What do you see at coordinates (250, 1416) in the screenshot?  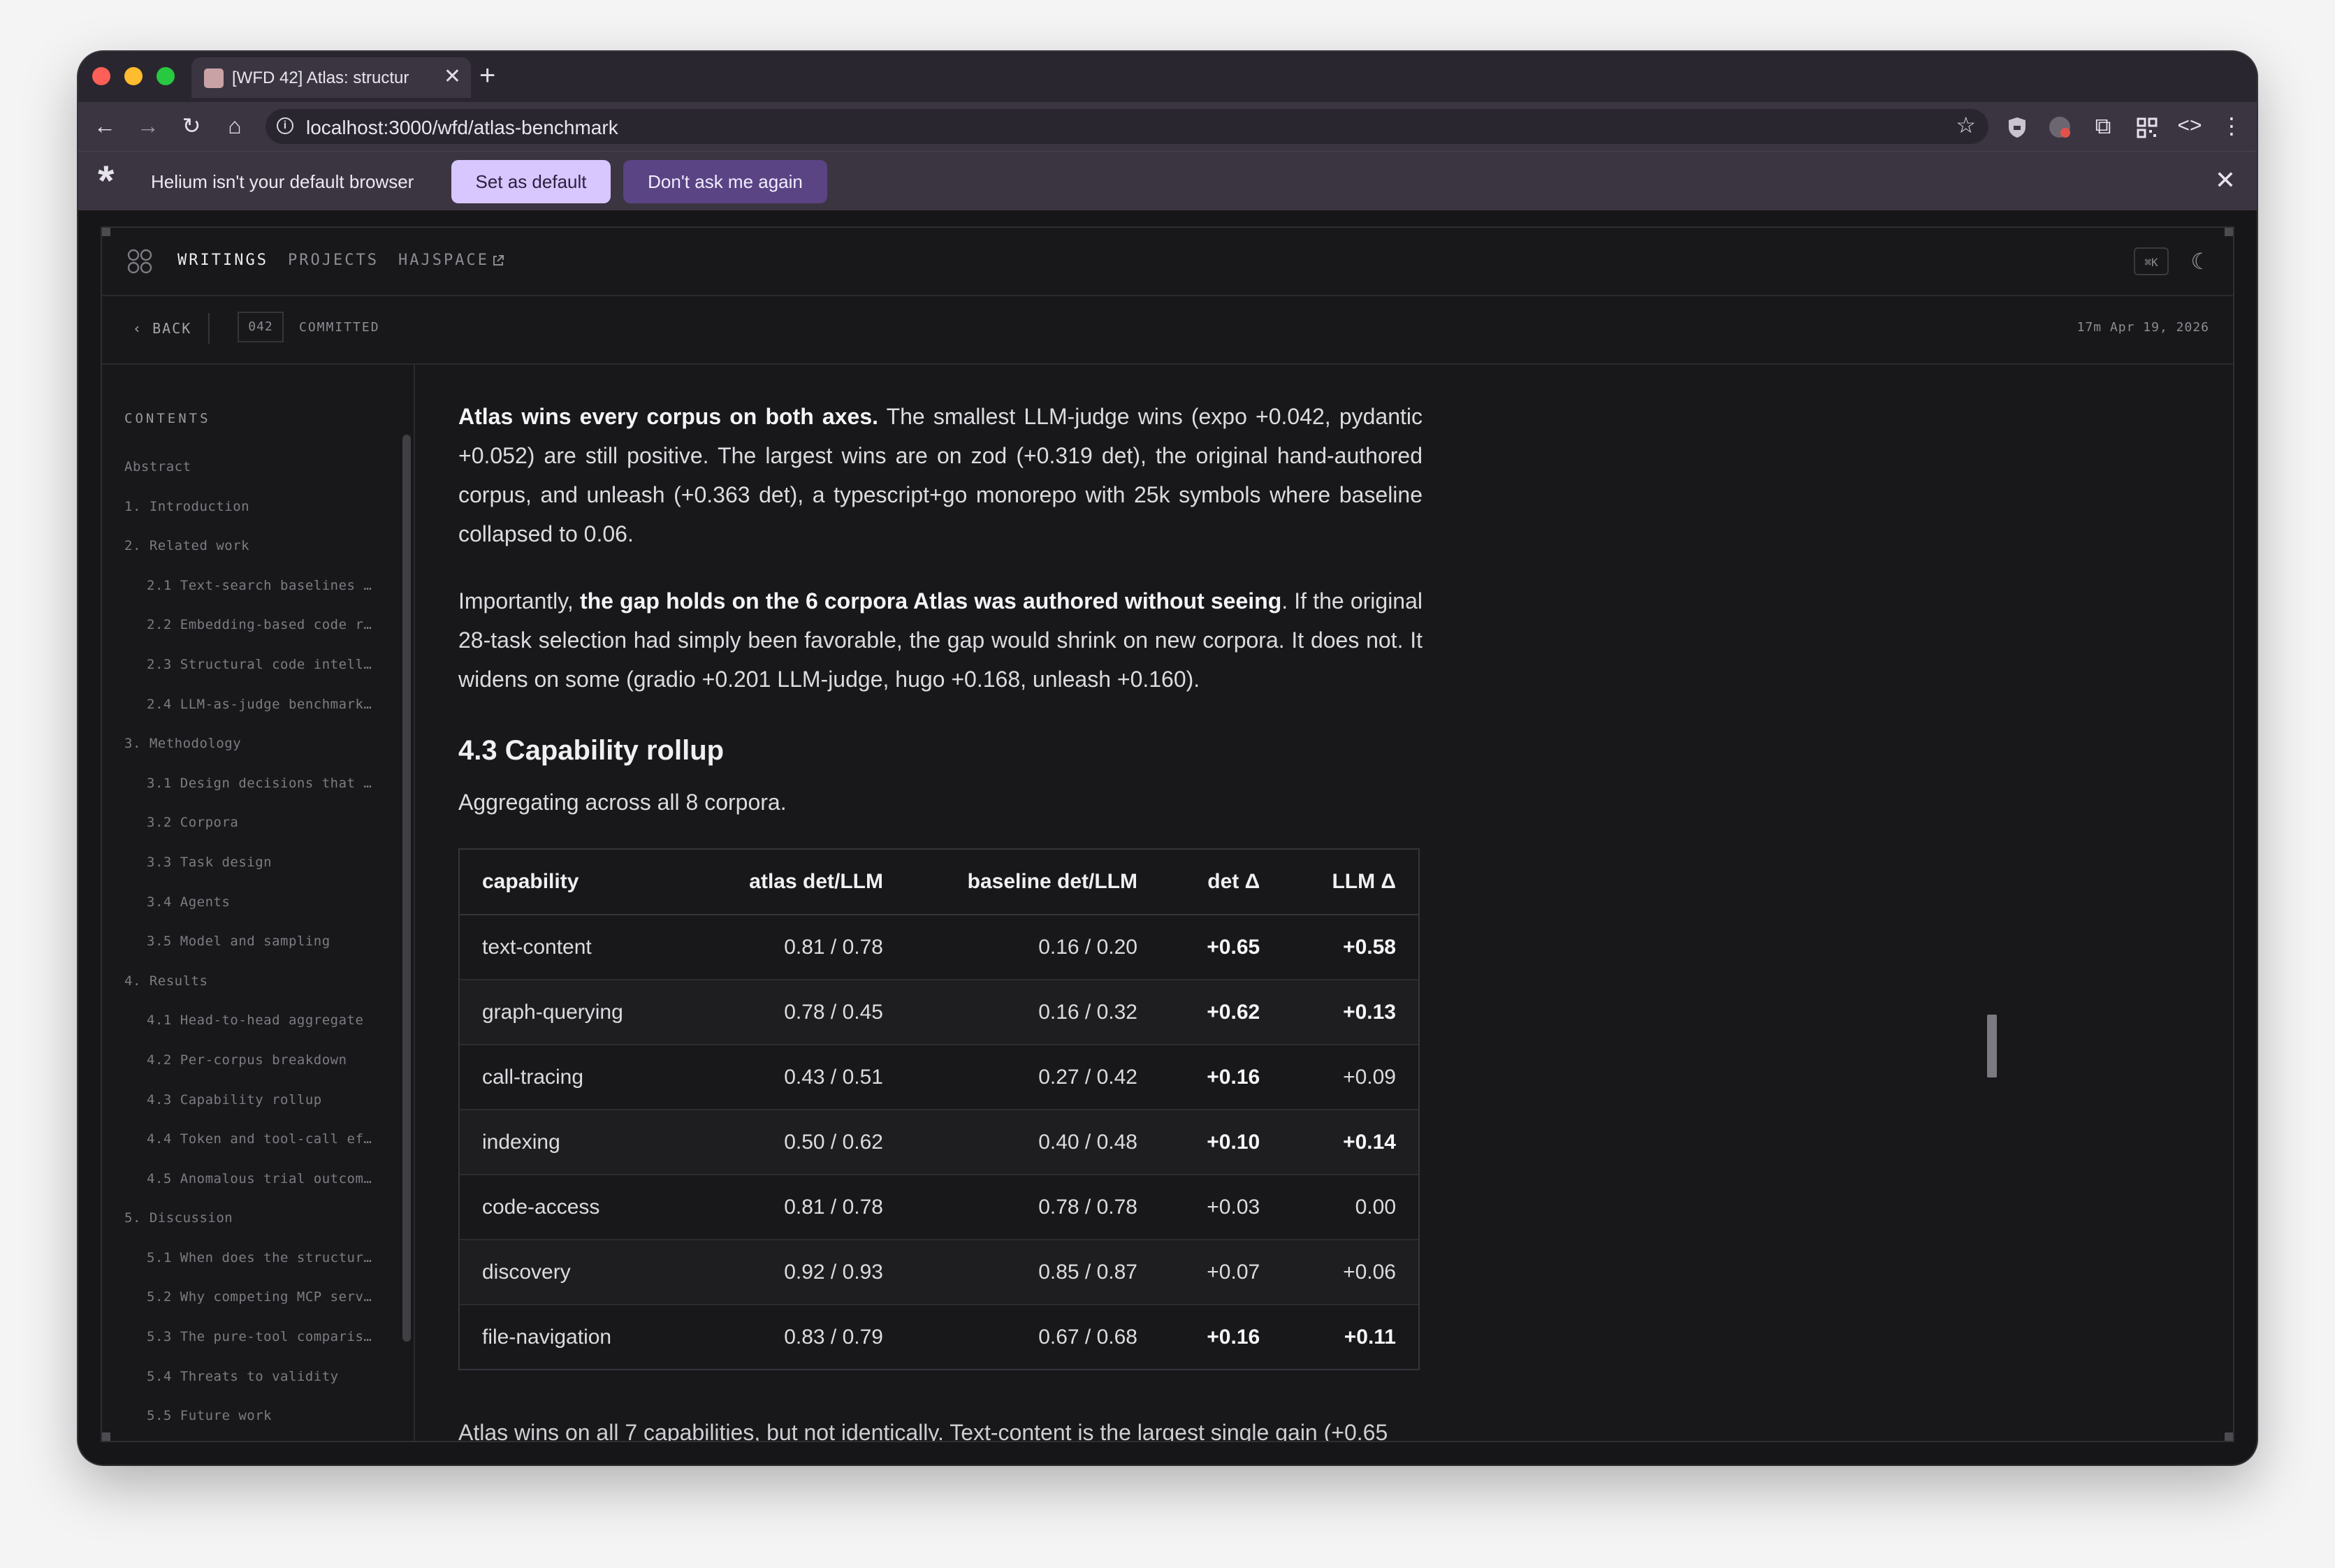 I see `toc-item: 5.5 Future work` at bounding box center [250, 1416].